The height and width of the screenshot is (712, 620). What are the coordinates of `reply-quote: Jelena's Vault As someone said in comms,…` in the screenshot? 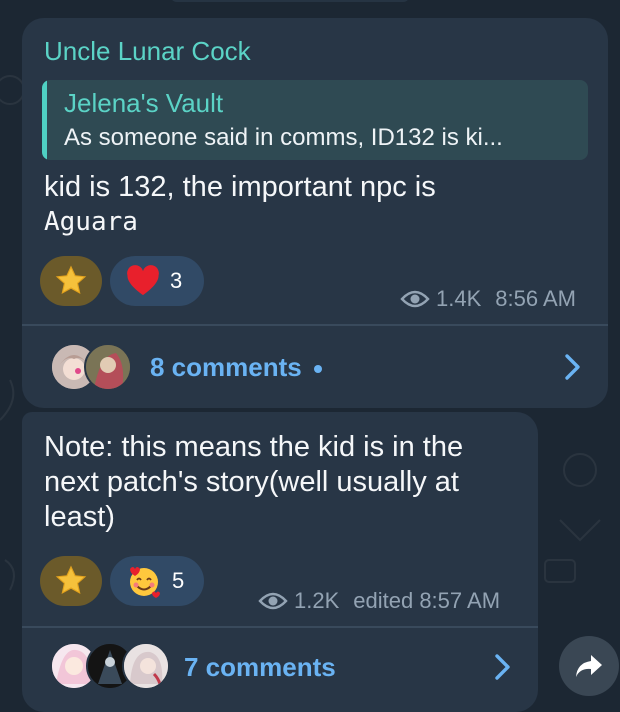 It's located at (315, 120).